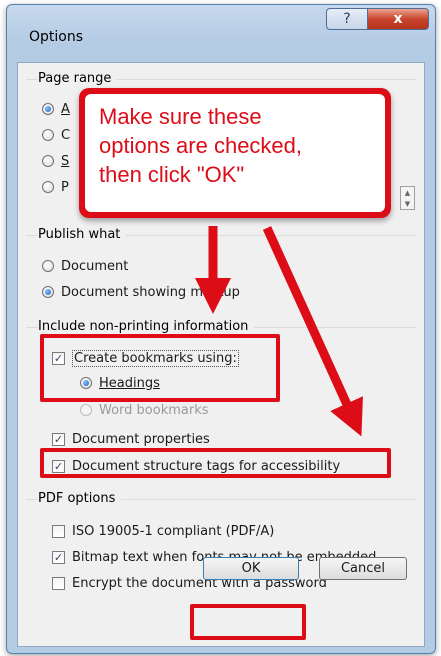  I want to click on callout-line-1: Make sure these, so click(180, 116).